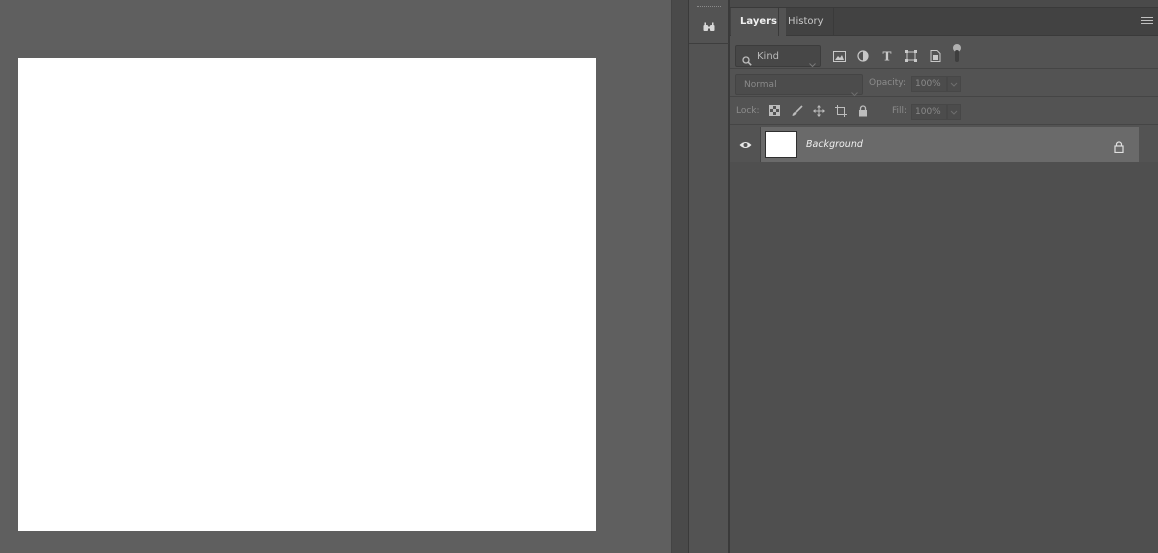  What do you see at coordinates (708, 276) in the screenshot?
I see `collapsed-panel-dock` at bounding box center [708, 276].